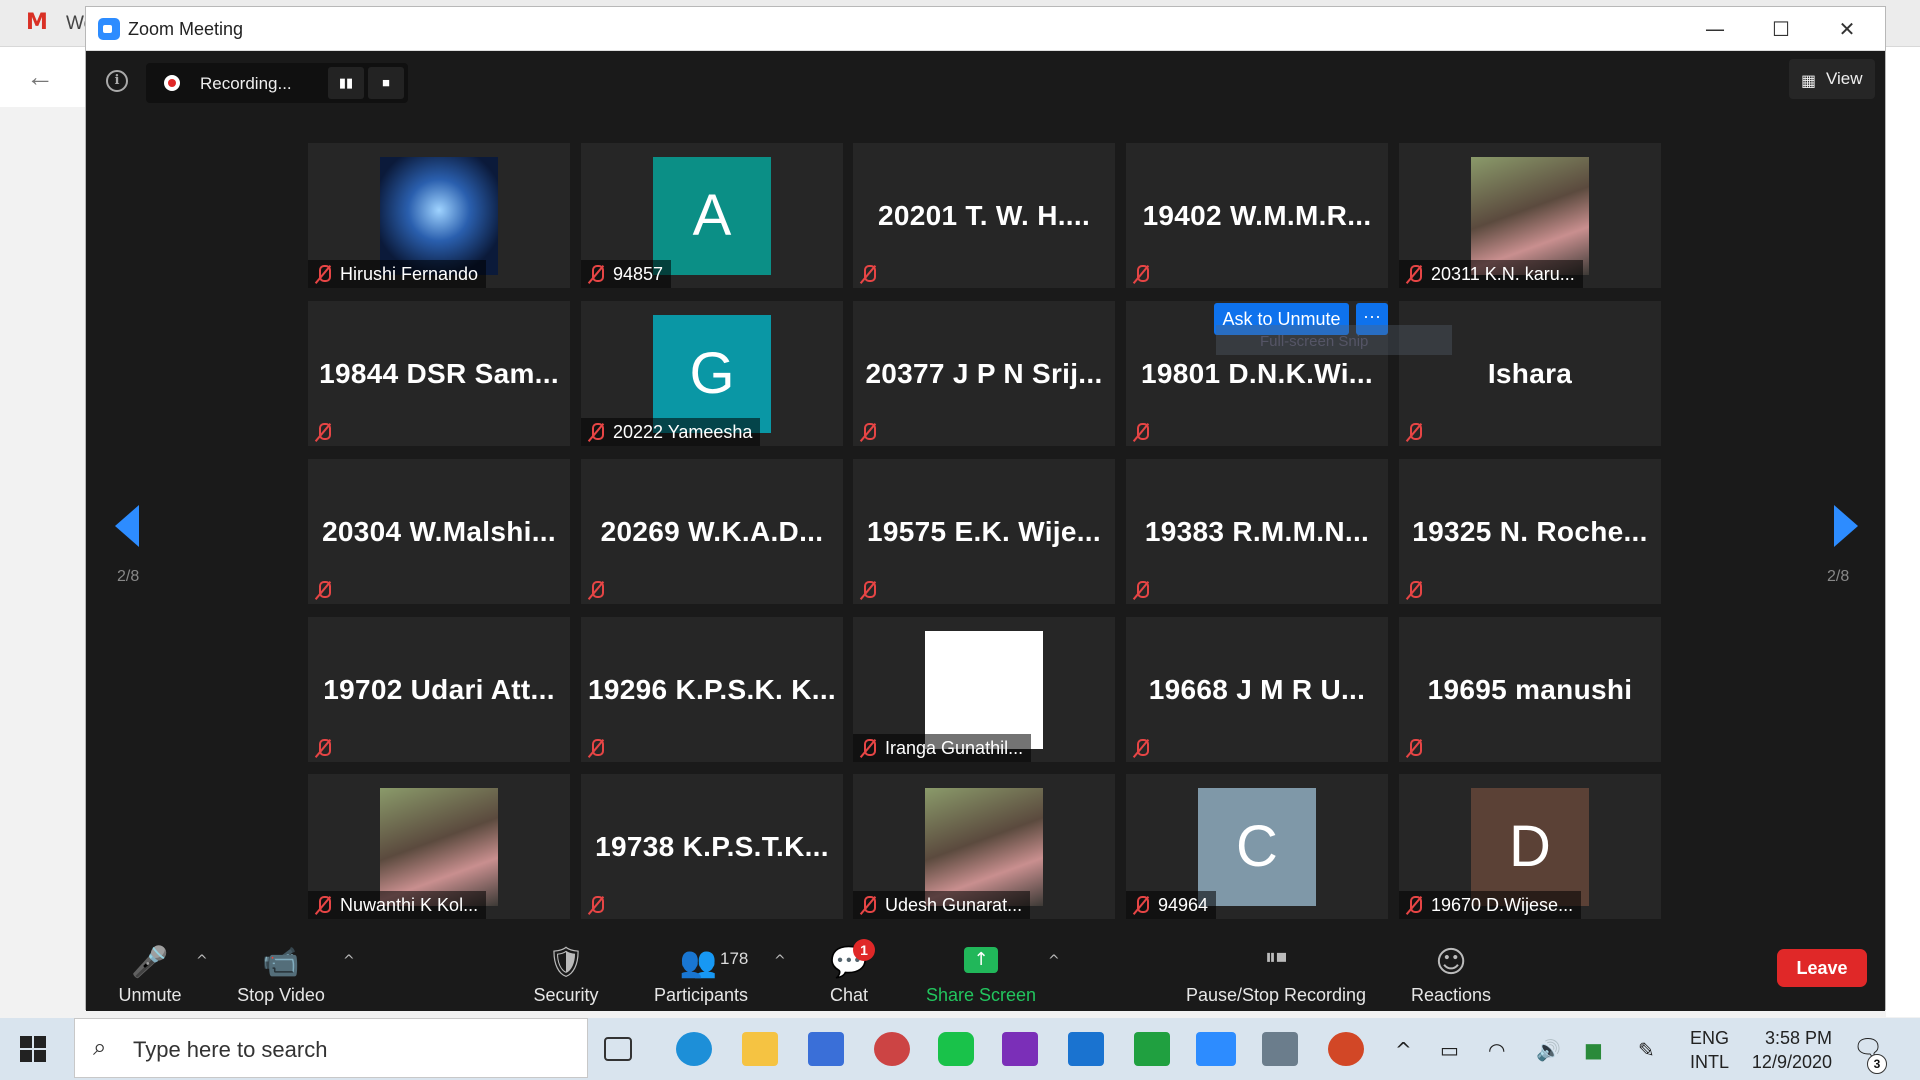  I want to click on previous-page-arrow-icon, so click(127, 526).